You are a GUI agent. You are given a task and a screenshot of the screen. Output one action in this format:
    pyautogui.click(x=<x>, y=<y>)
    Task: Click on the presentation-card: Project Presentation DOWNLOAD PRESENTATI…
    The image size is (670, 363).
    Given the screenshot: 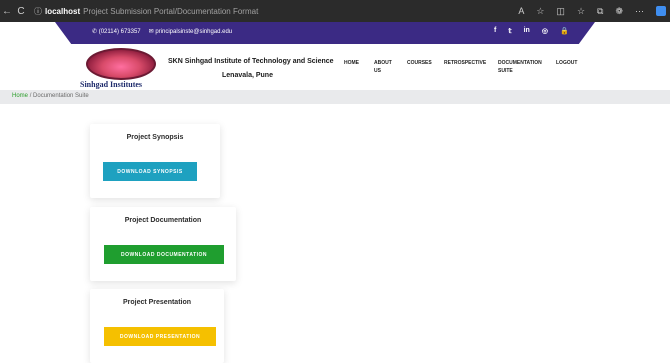 What is the action you would take?
    pyautogui.click(x=157, y=326)
    